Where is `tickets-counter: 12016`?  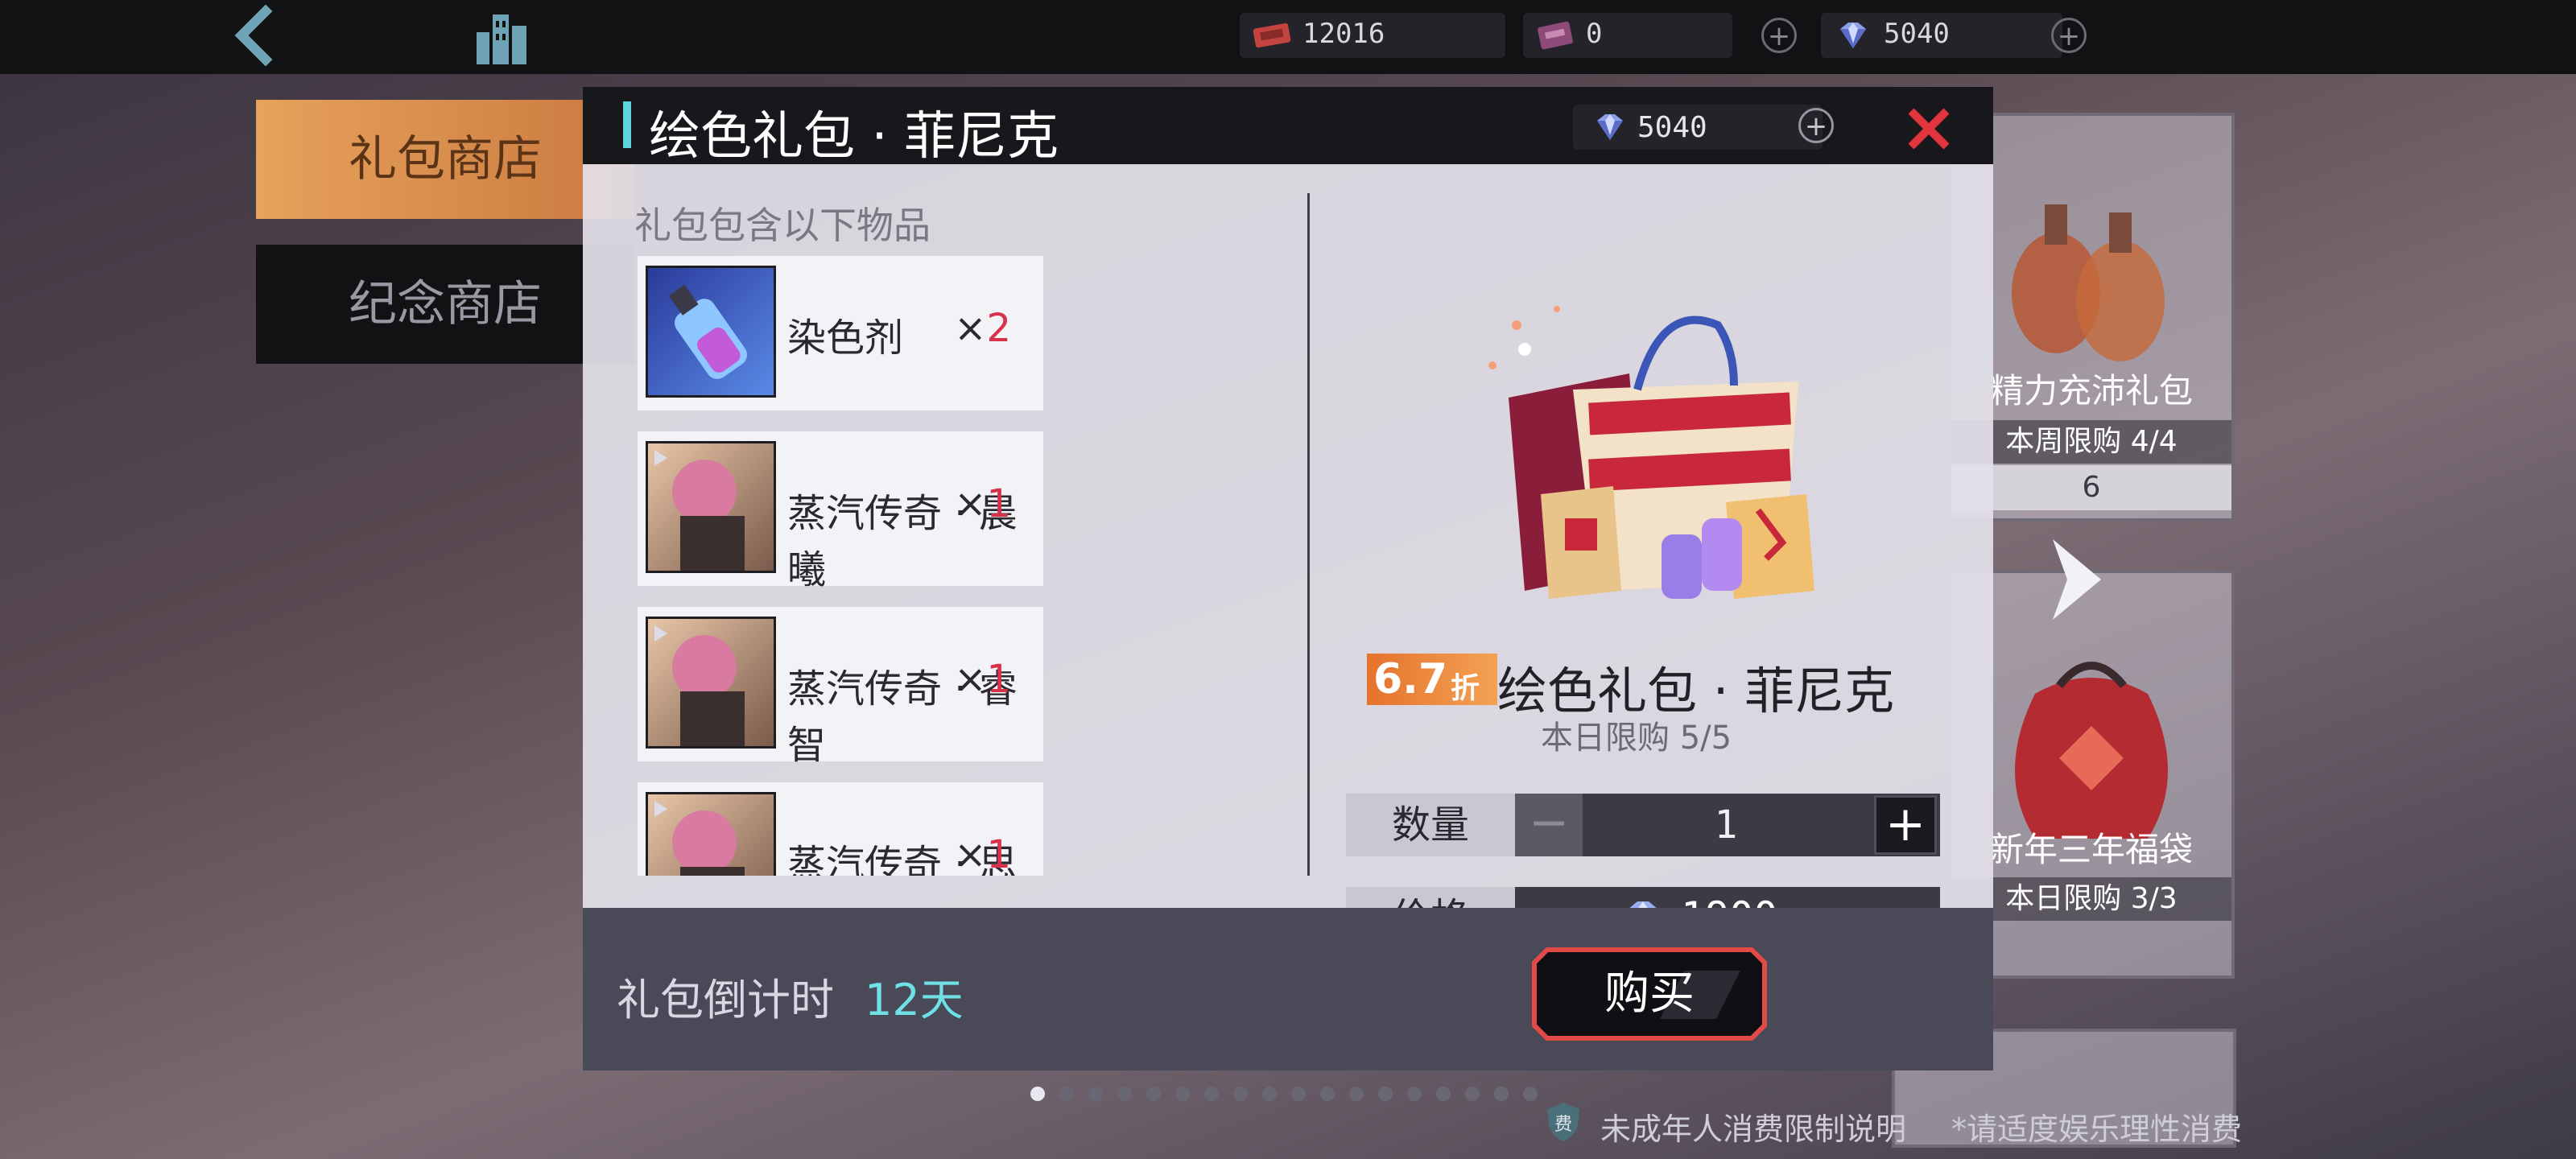
tickets-counter: 12016 is located at coordinates (1372, 35).